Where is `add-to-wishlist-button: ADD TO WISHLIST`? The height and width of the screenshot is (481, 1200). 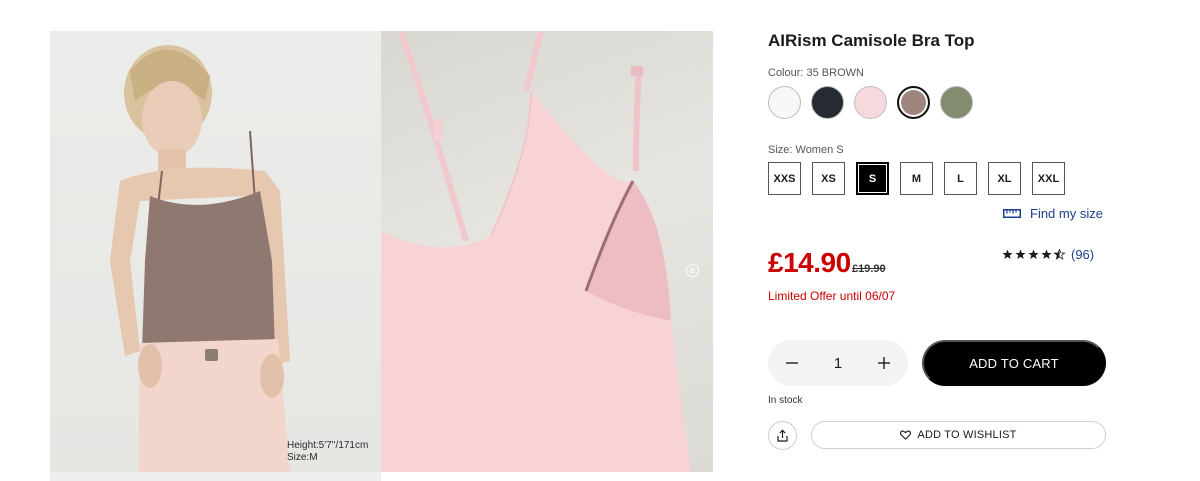
add-to-wishlist-button: ADD TO WISHLIST is located at coordinates (958, 435).